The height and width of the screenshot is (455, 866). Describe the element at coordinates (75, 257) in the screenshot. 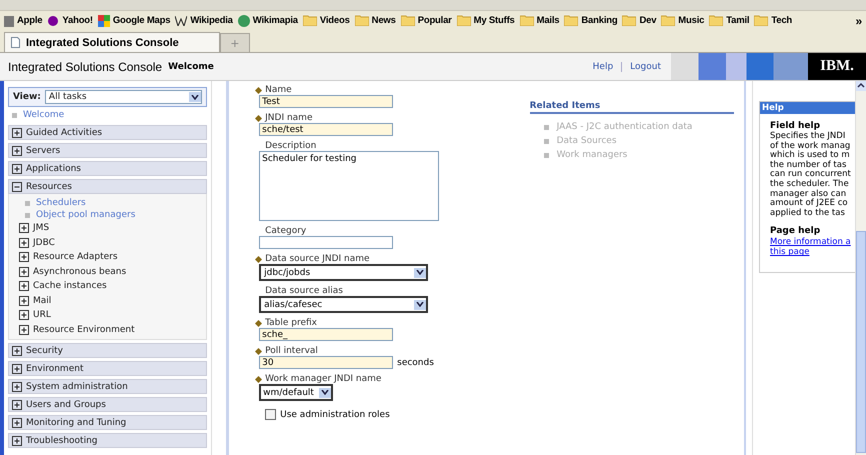

I see `nav-item: Resource Adapters` at that location.